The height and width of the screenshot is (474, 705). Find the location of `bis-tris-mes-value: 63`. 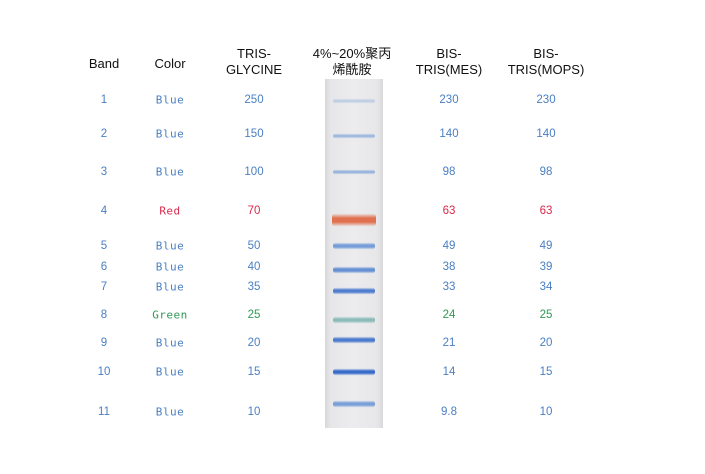

bis-tris-mes-value: 63 is located at coordinates (449, 211).